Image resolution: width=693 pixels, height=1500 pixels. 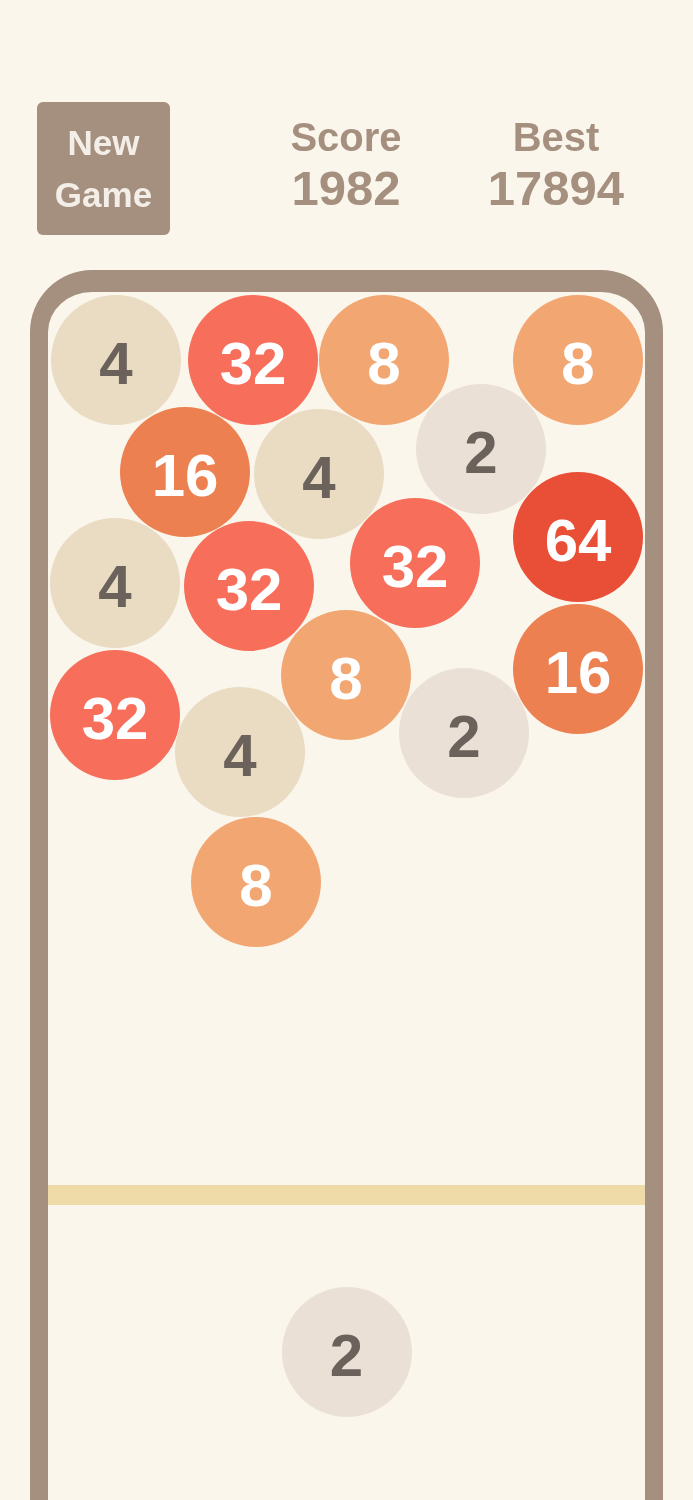 What do you see at coordinates (464, 733) in the screenshot?
I see `number-ball: 2` at bounding box center [464, 733].